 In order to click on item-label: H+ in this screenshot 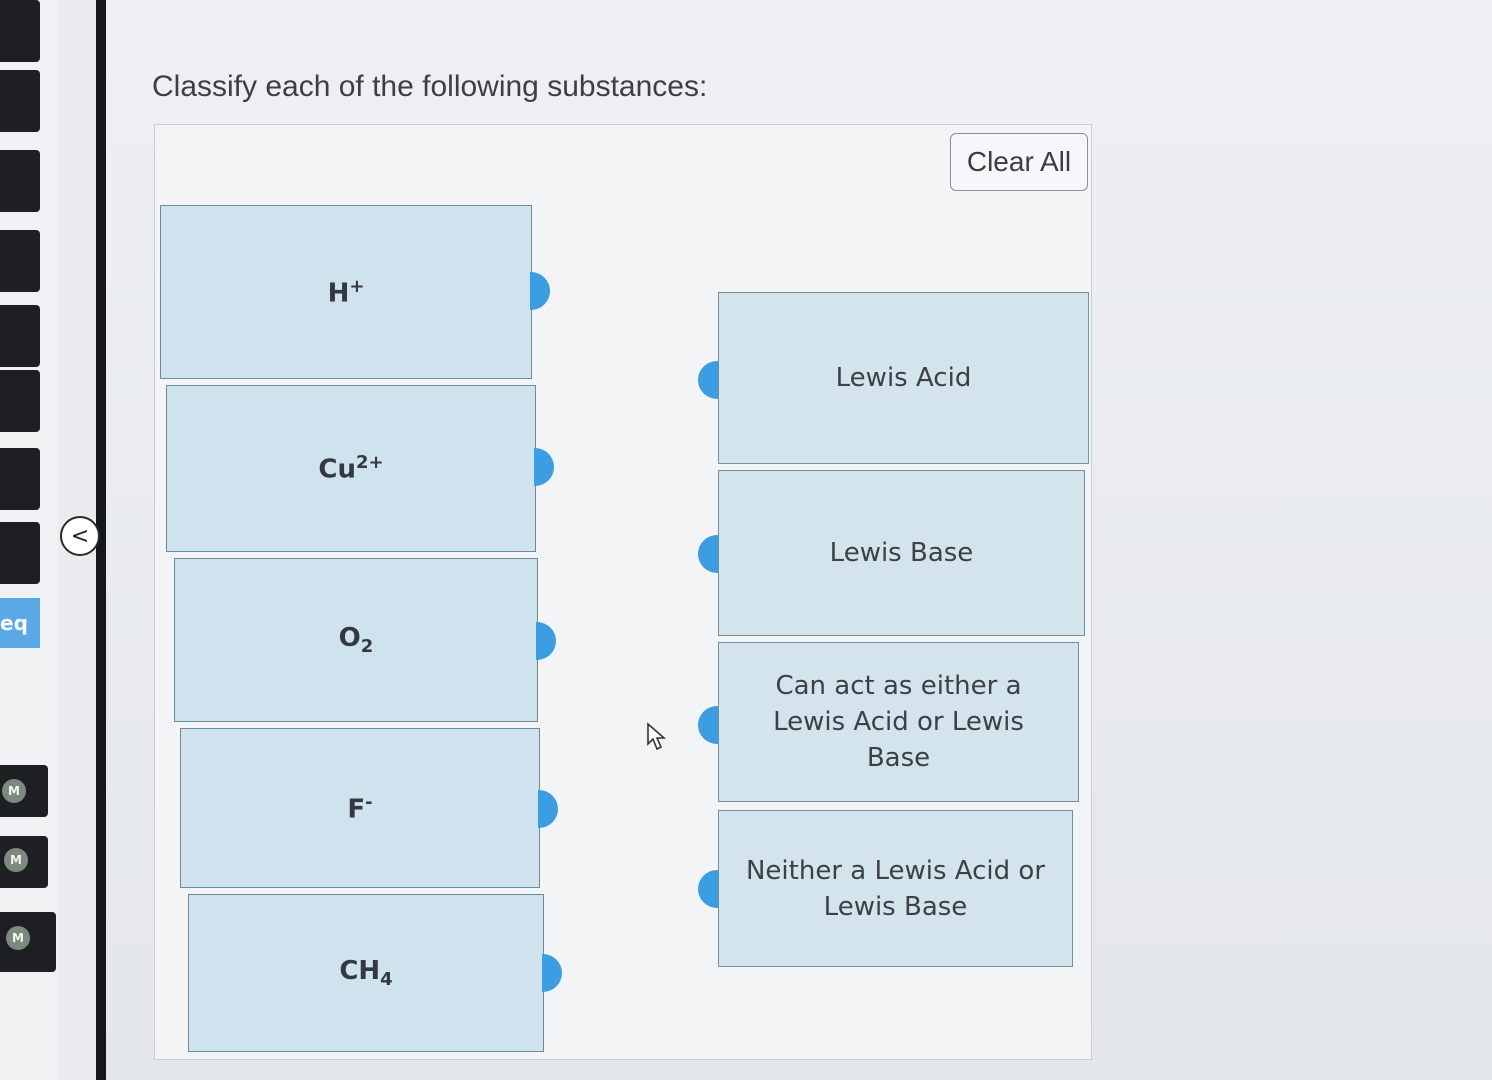, I will do `click(346, 292)`.